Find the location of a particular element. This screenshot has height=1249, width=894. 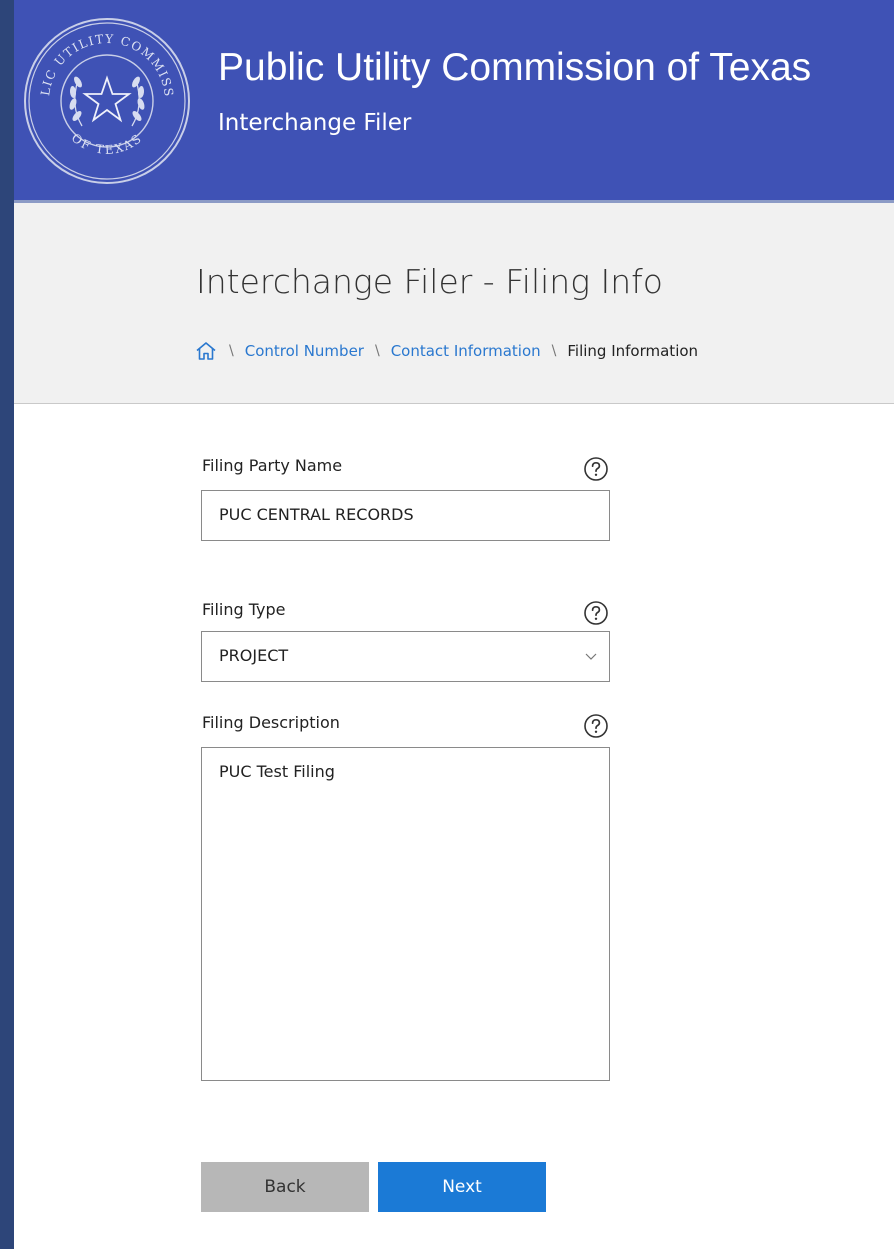

chevron-down-icon is located at coordinates (591, 656).